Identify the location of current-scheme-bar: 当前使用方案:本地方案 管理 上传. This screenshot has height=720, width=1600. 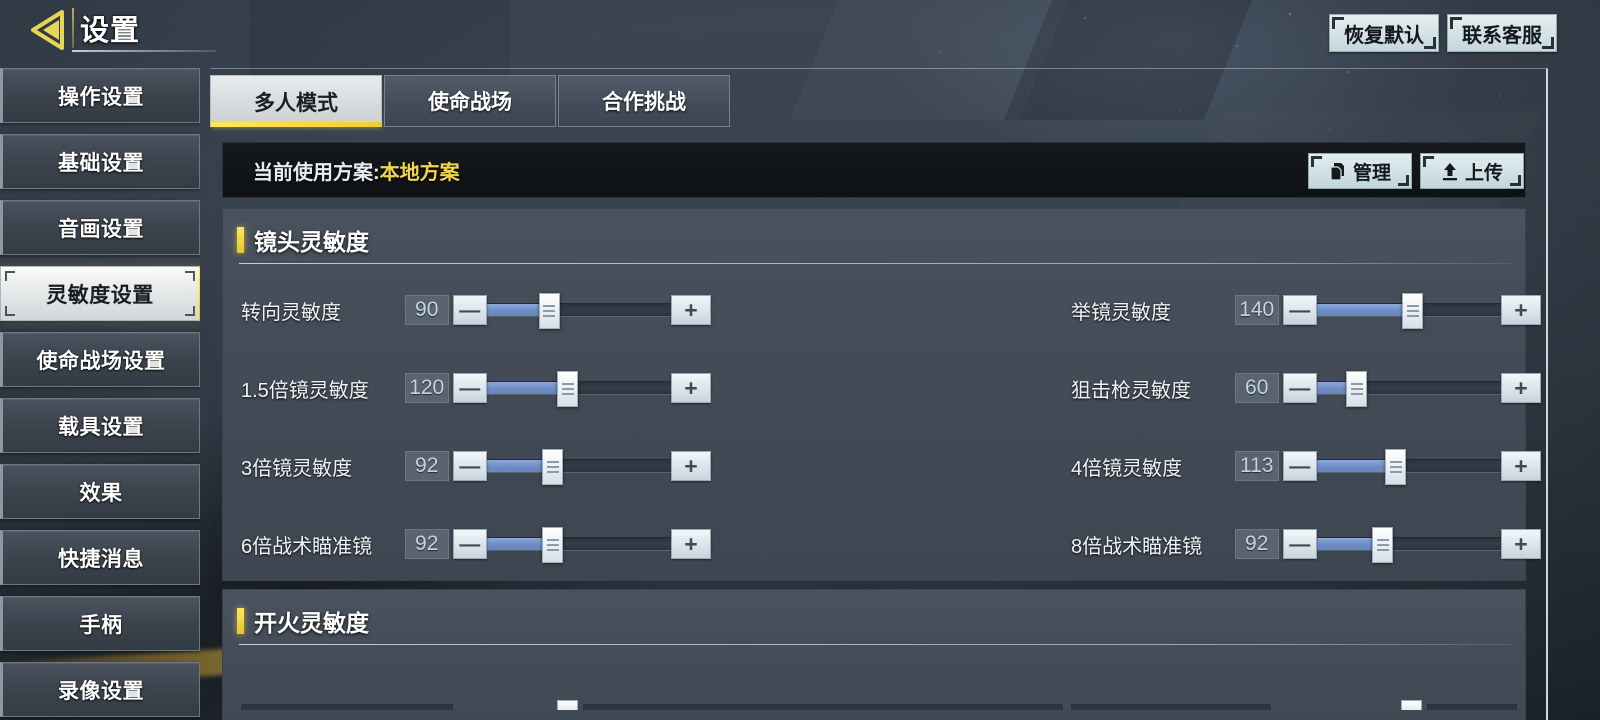
(874, 170).